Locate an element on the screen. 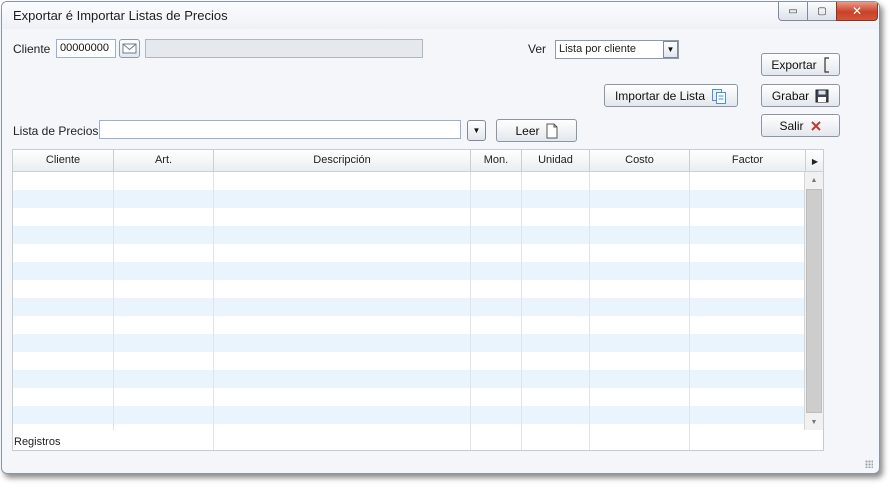  cliente-name-field is located at coordinates (284, 48).